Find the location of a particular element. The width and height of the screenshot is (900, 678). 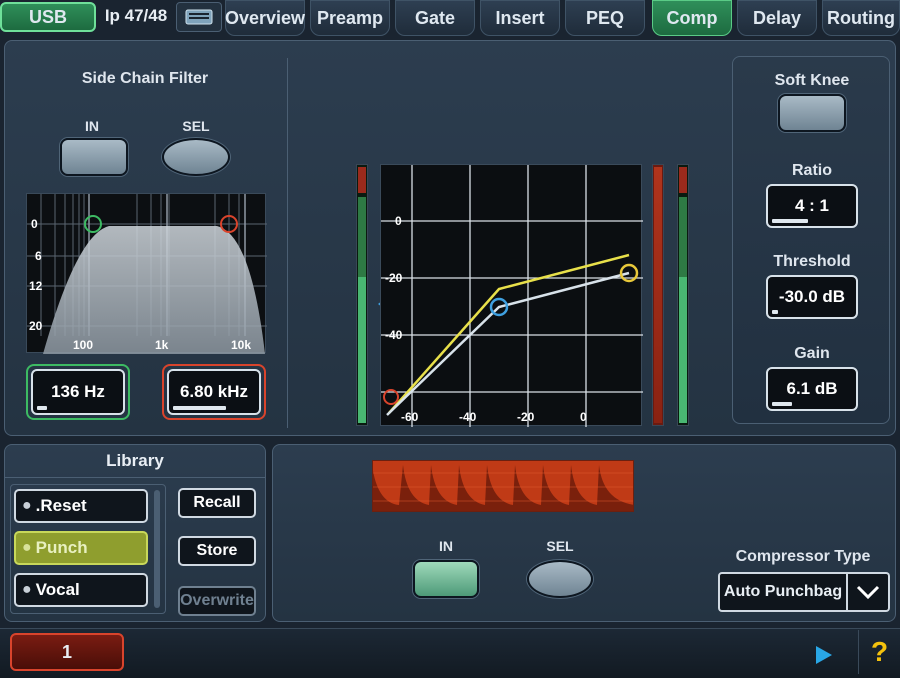

sc-ytick-2: 12 is located at coordinates (36, 286).